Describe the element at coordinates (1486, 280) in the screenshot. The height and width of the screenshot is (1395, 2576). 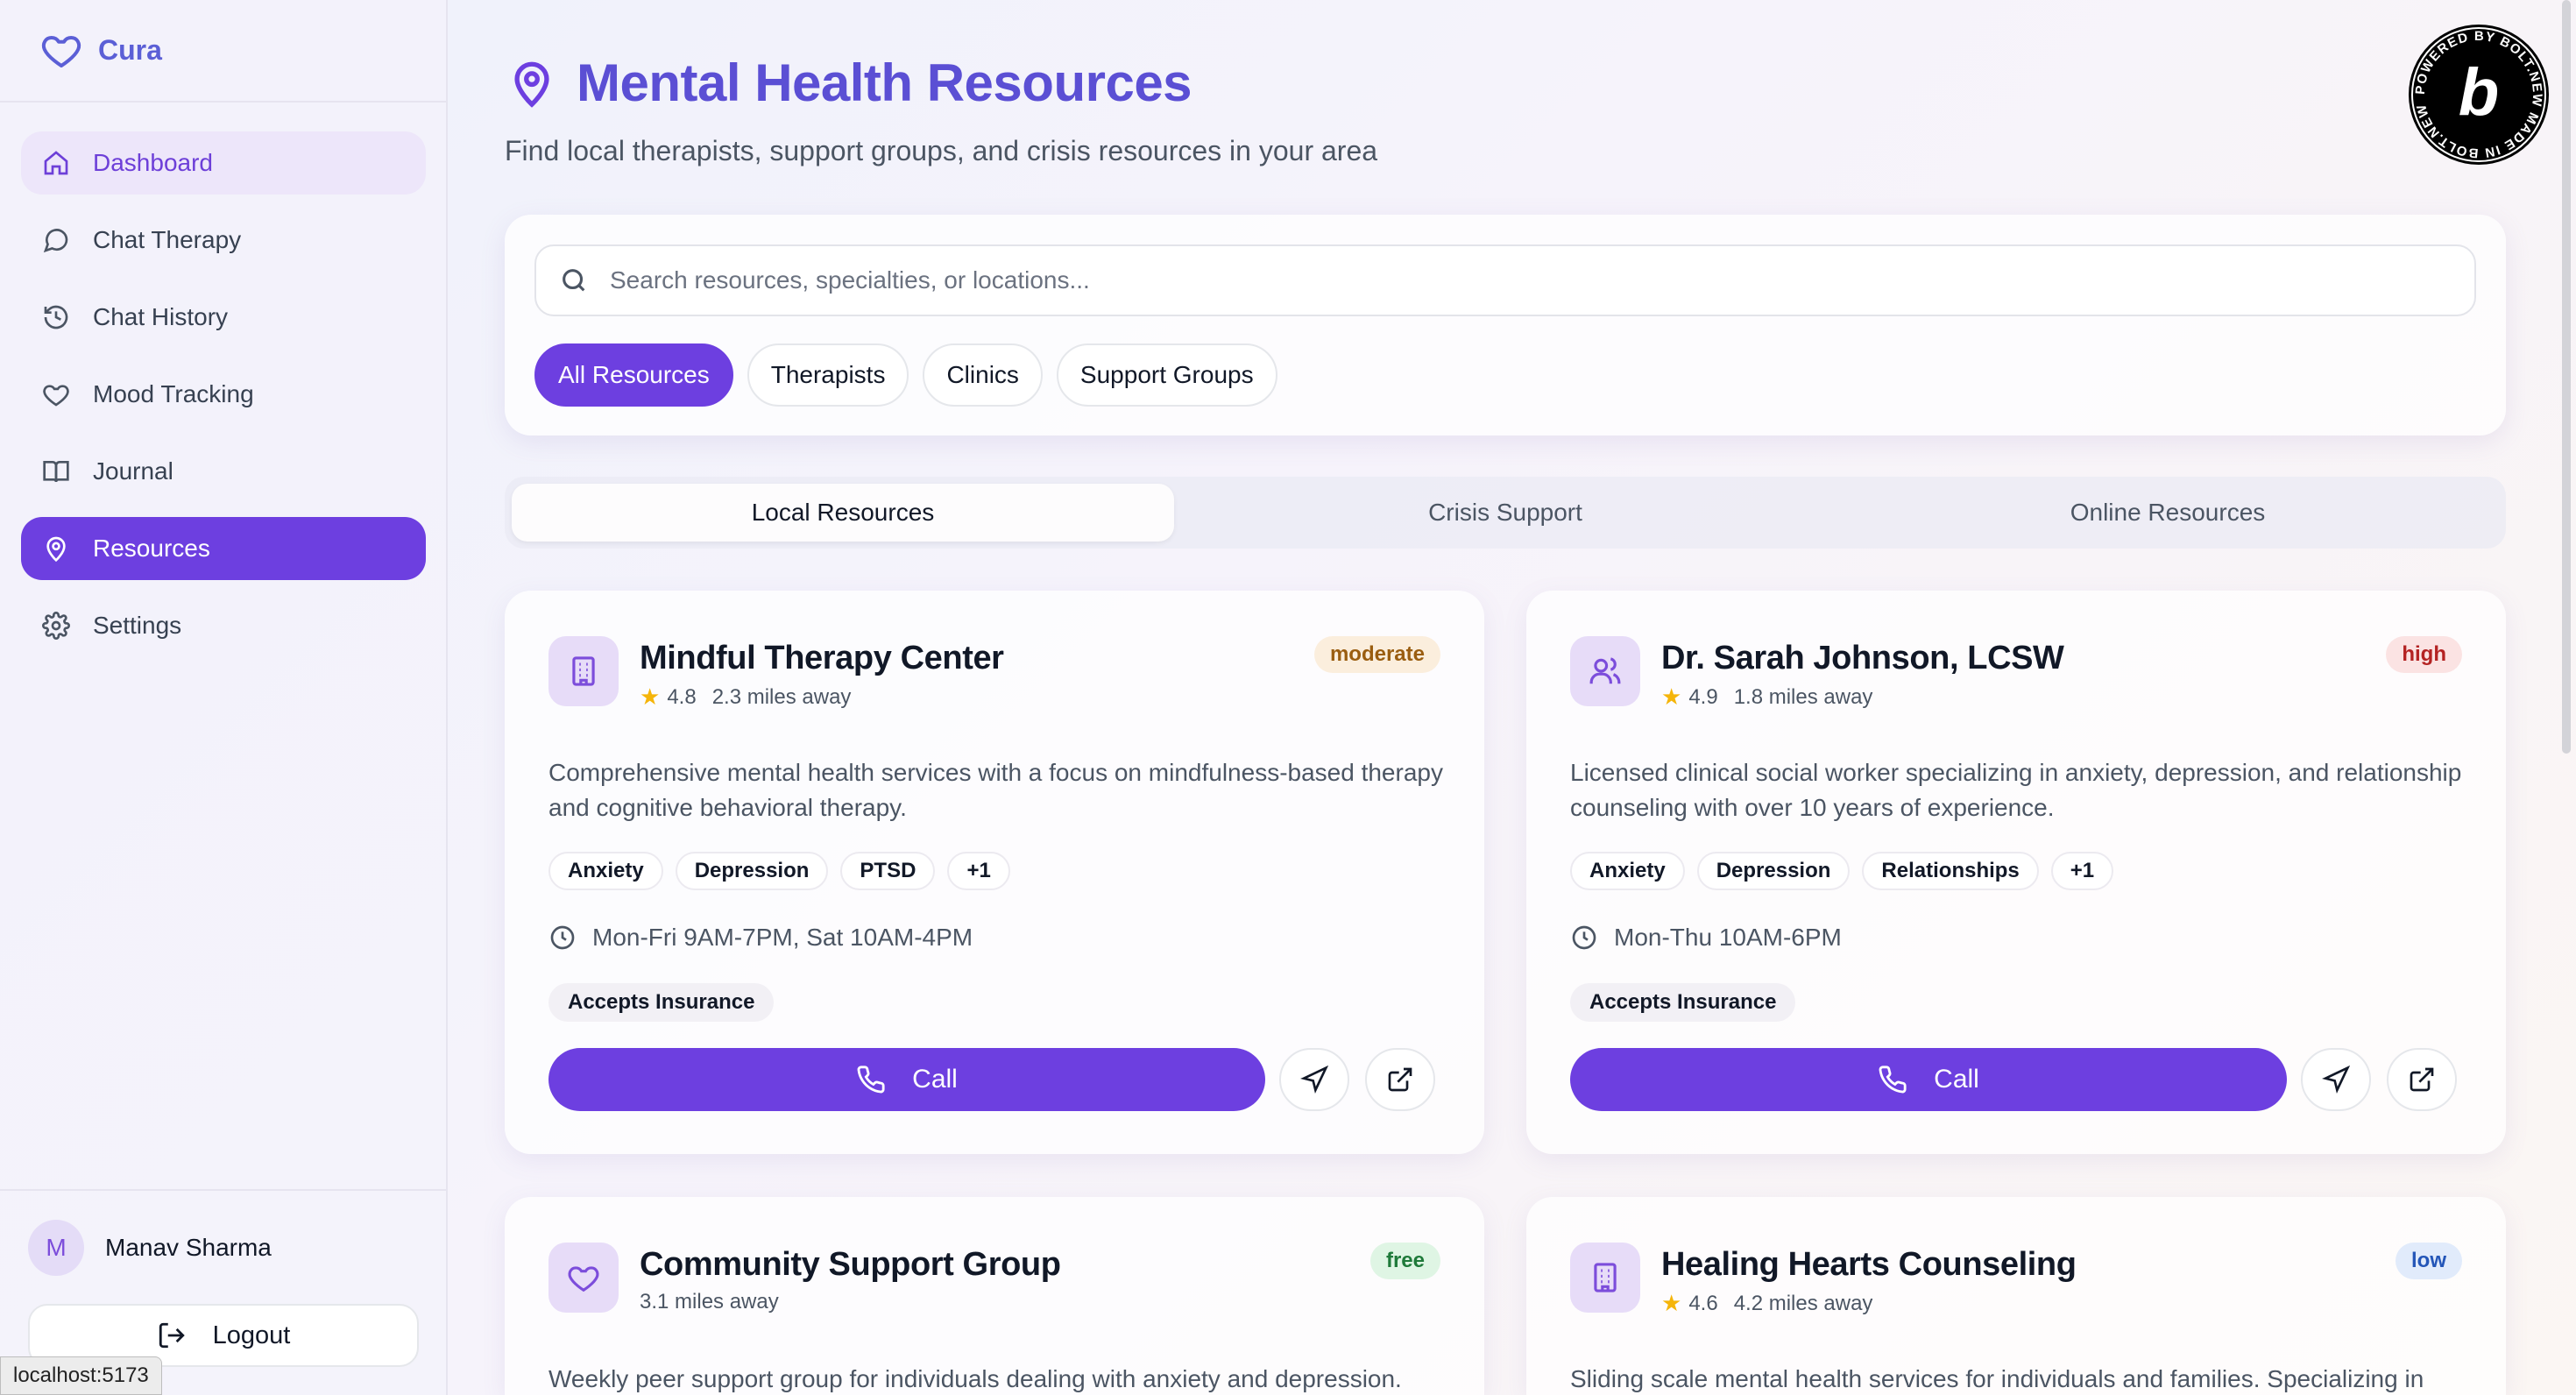
I see `search-input` at that location.